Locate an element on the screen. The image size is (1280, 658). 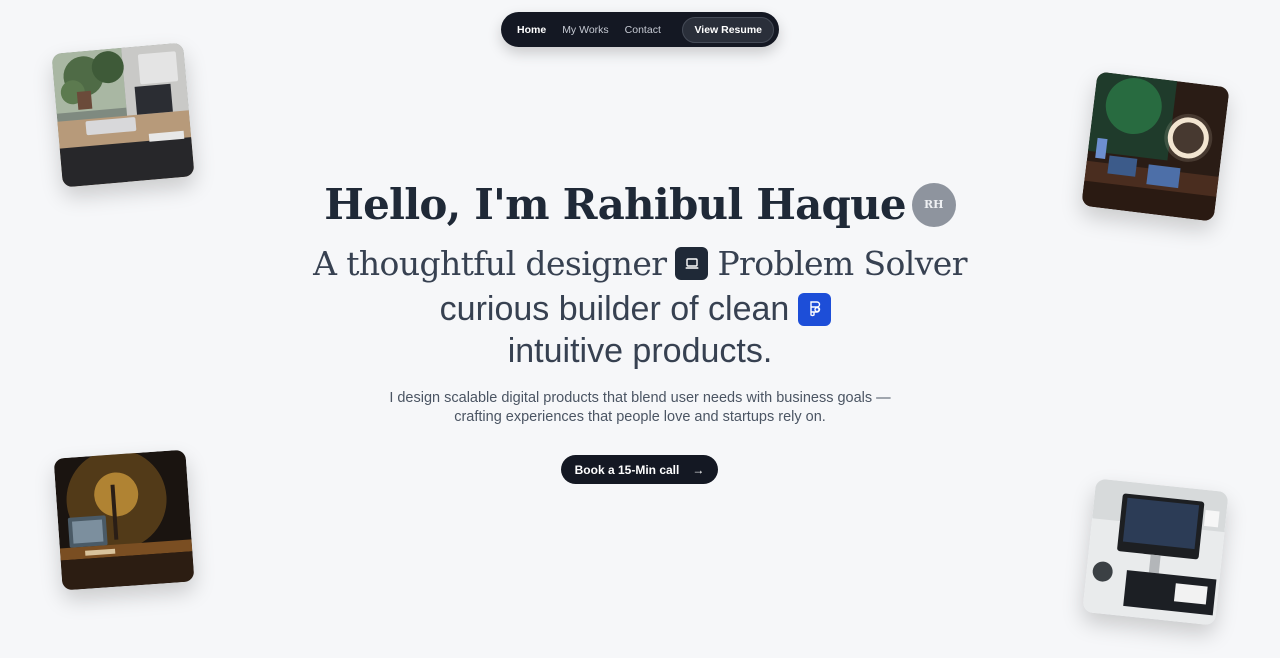
figma-icon is located at coordinates (815, 309).